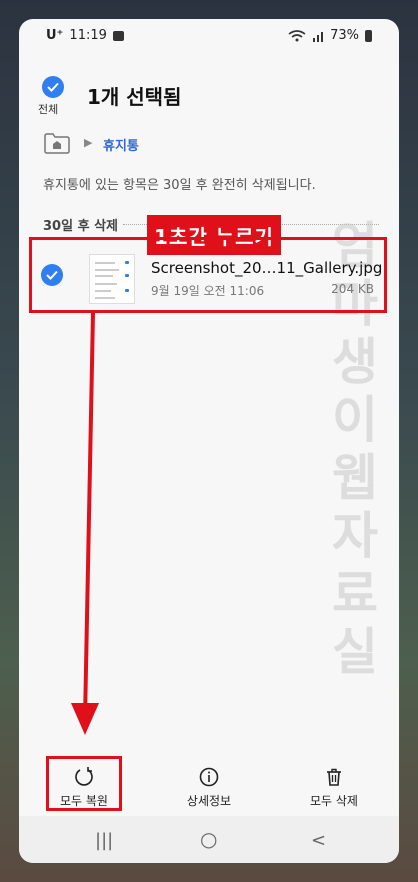  Describe the element at coordinates (104, 840) in the screenshot. I see `recents-button: |||` at that location.